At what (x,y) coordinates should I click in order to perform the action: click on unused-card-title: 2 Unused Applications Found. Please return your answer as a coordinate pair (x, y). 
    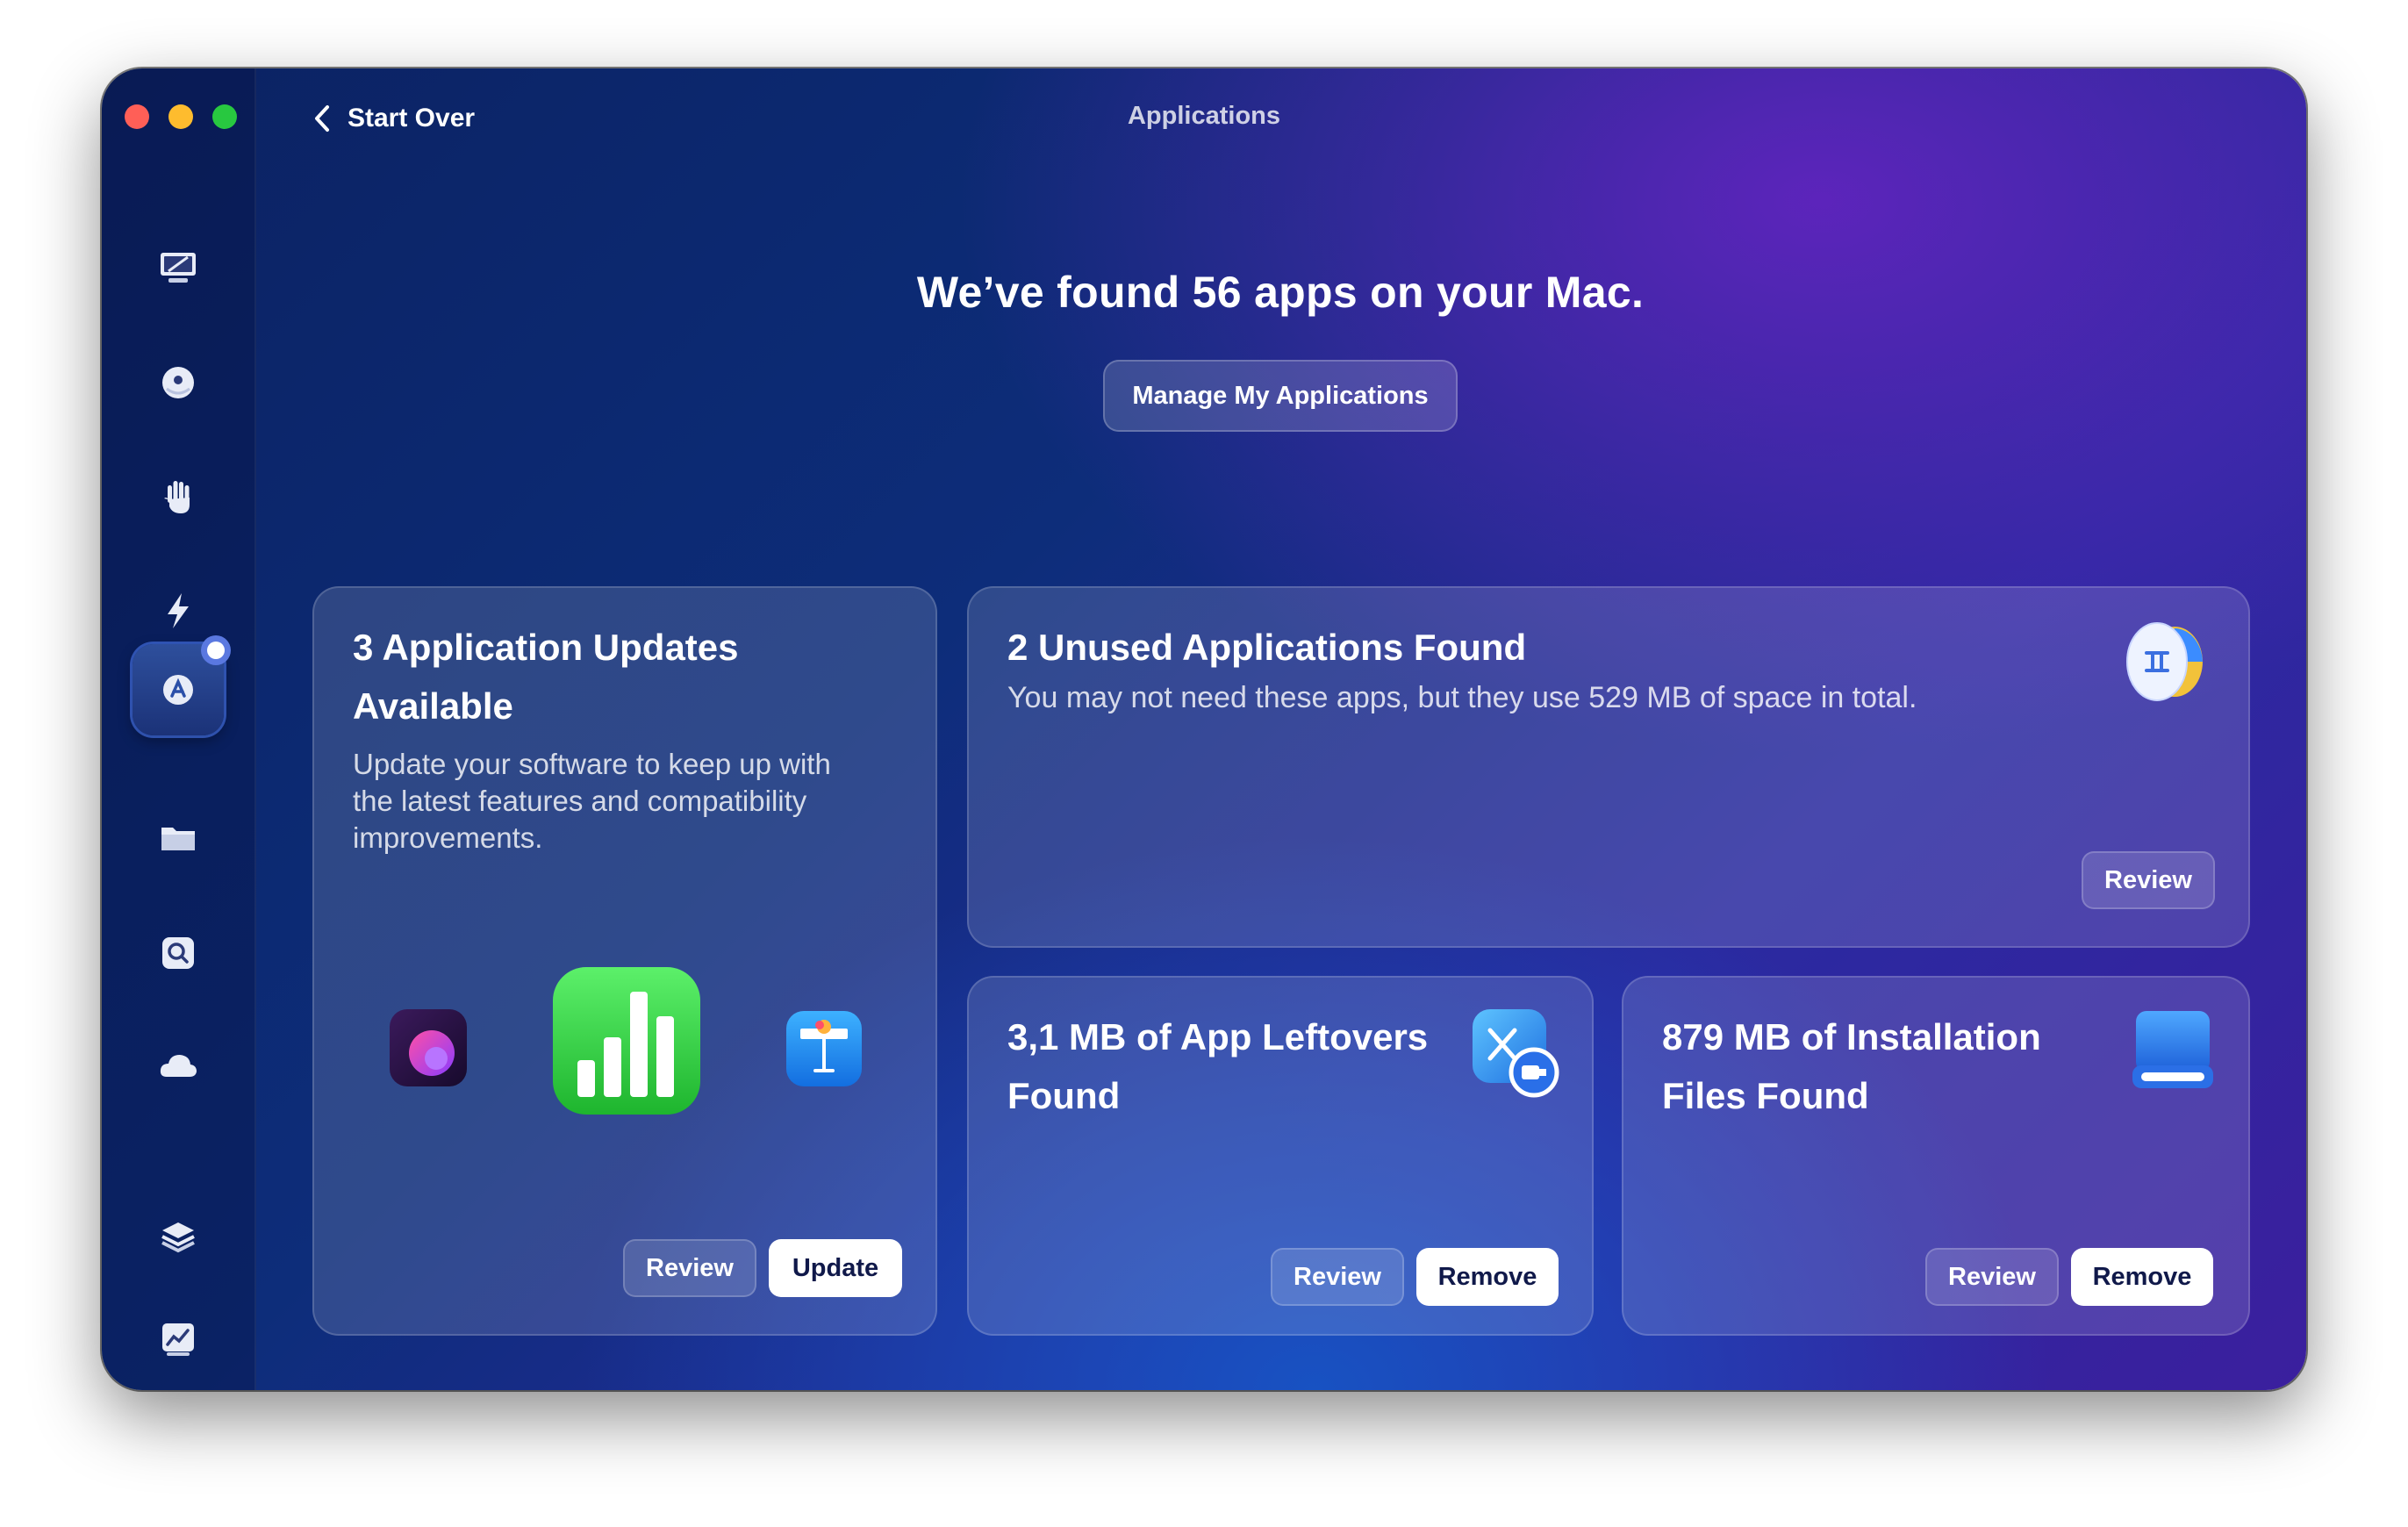
    Looking at the image, I should click on (1267, 647).